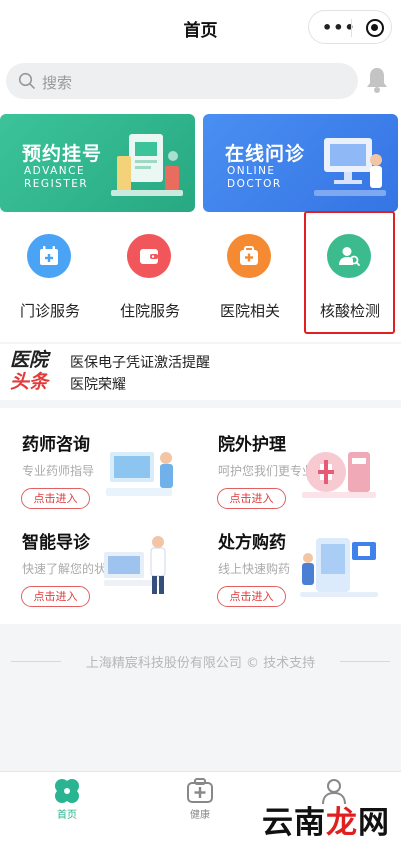 Image resolution: width=401 pixels, height=841 pixels. Describe the element at coordinates (147, 165) in the screenshot. I see `registration-illustration-icon` at that location.